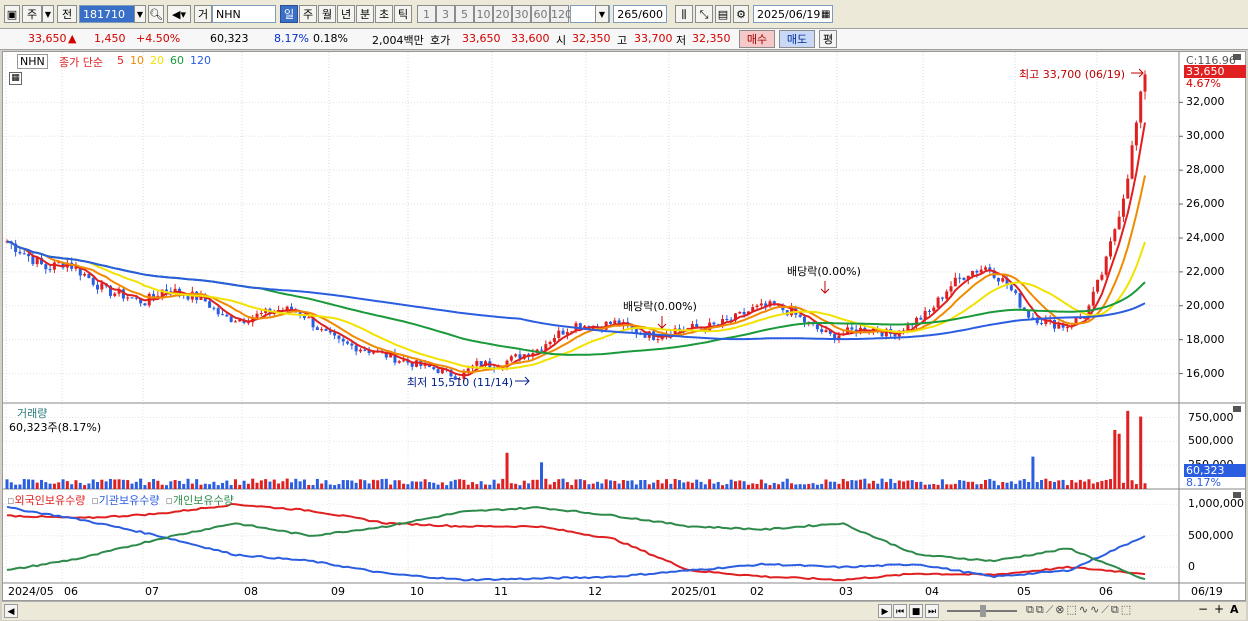  I want to click on line-tool-icon: ⤡, so click(704, 14).